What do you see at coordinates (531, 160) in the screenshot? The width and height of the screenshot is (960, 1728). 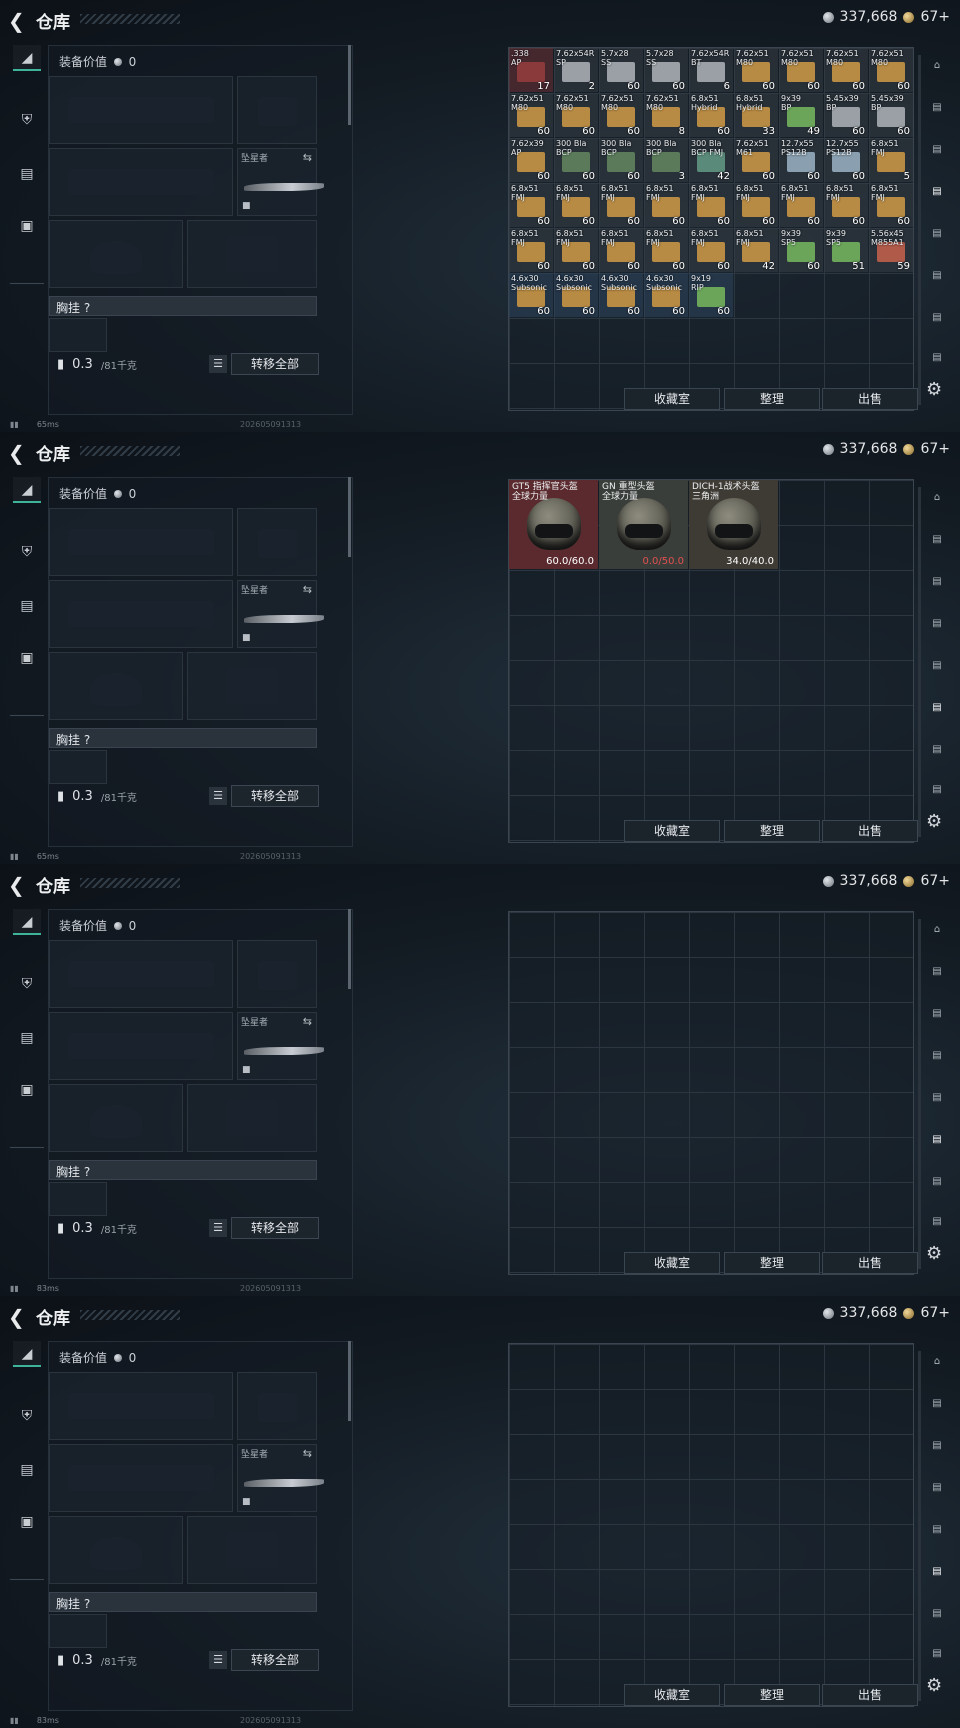 I see `stash-item: 7.62x39 AP 60` at bounding box center [531, 160].